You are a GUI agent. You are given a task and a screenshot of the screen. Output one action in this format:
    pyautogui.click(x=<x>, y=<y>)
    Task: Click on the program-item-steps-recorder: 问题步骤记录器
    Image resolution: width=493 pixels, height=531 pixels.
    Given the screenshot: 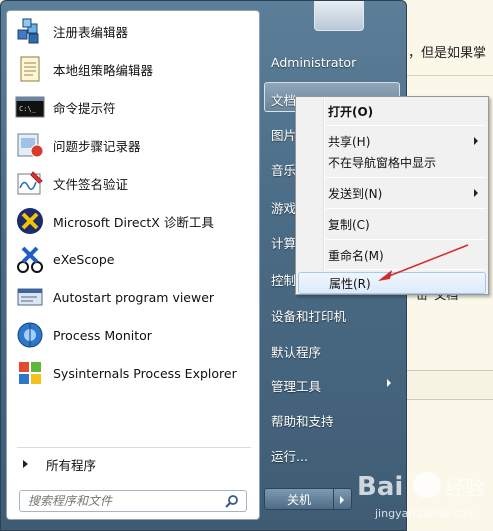 What is the action you would take?
    pyautogui.click(x=133, y=145)
    